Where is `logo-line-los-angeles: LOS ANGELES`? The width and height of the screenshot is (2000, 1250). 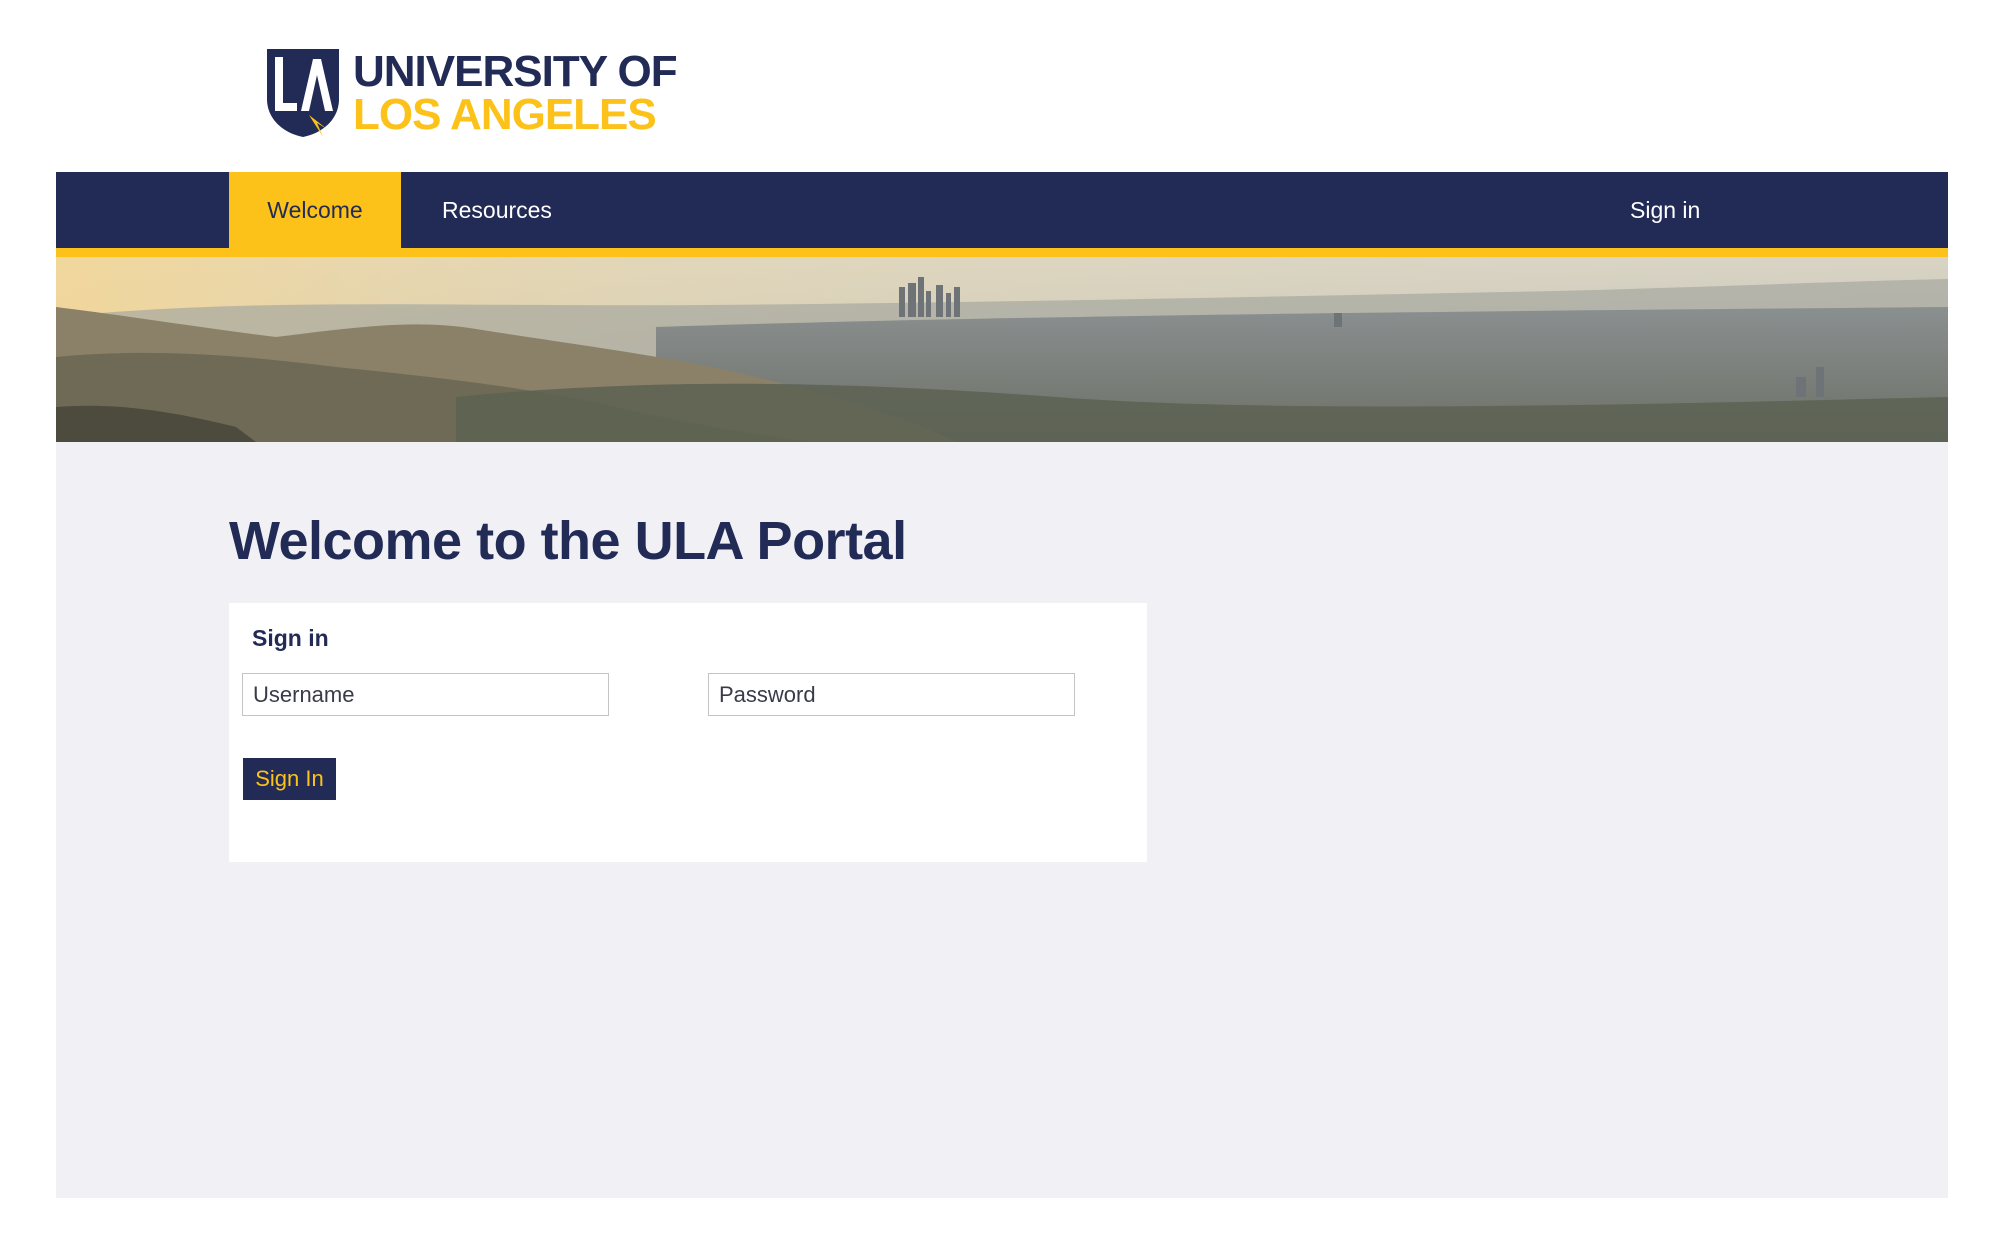
logo-line-los-angeles: LOS ANGELES is located at coordinates (505, 114).